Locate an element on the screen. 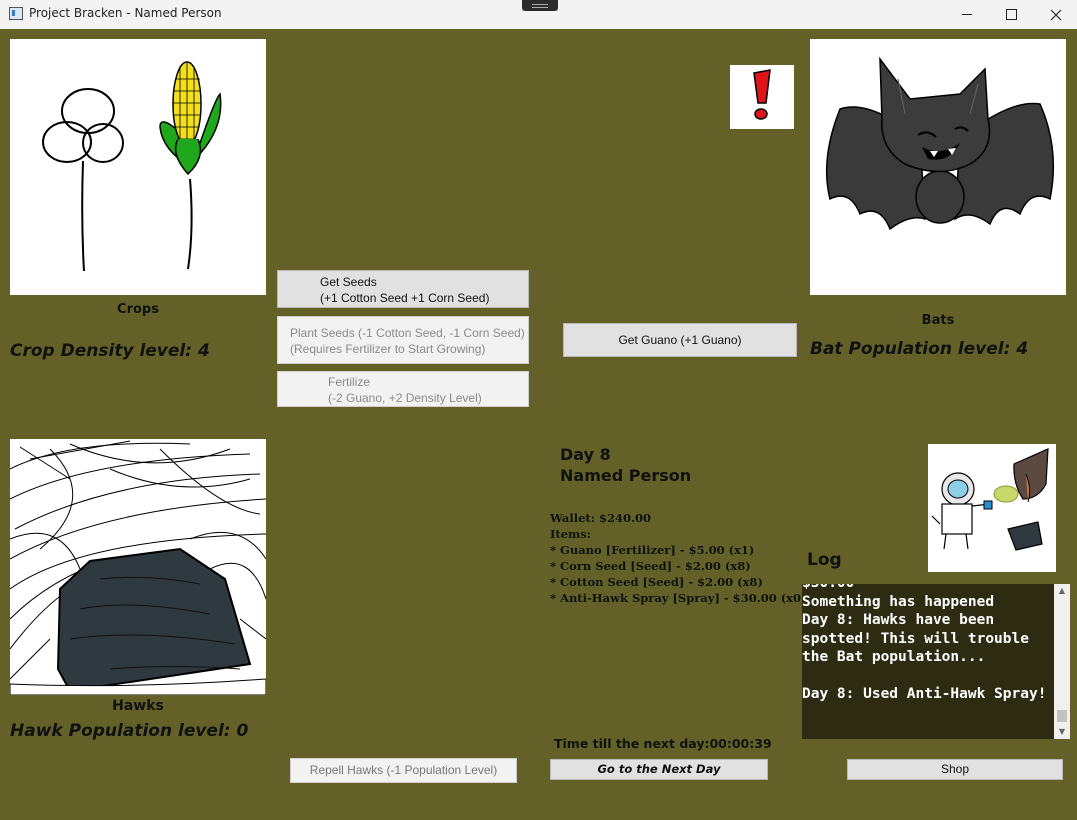 Image resolution: width=1077 pixels, height=820 pixels. fertilize-button: Fertilize (-2 Guano, +2 Density Level) is located at coordinates (403, 389).